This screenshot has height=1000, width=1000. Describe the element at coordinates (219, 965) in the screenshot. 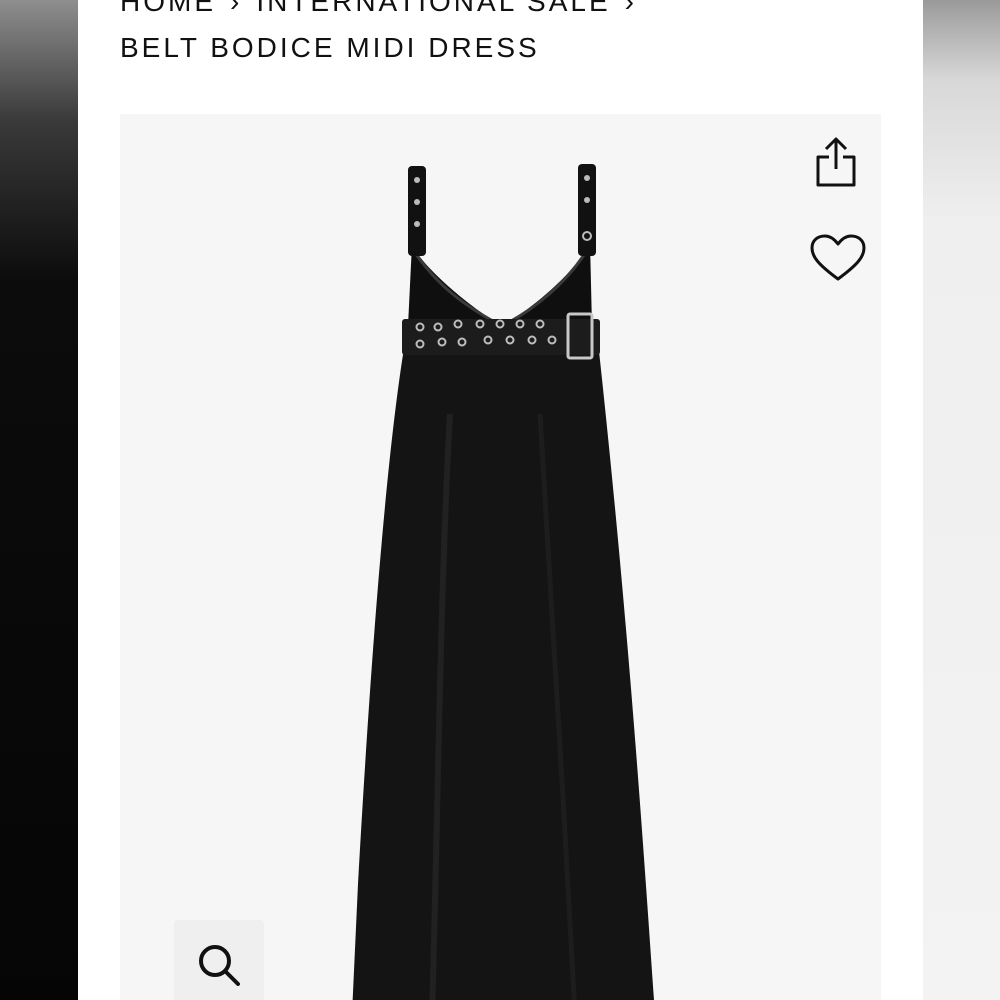

I see `search-icon` at that location.